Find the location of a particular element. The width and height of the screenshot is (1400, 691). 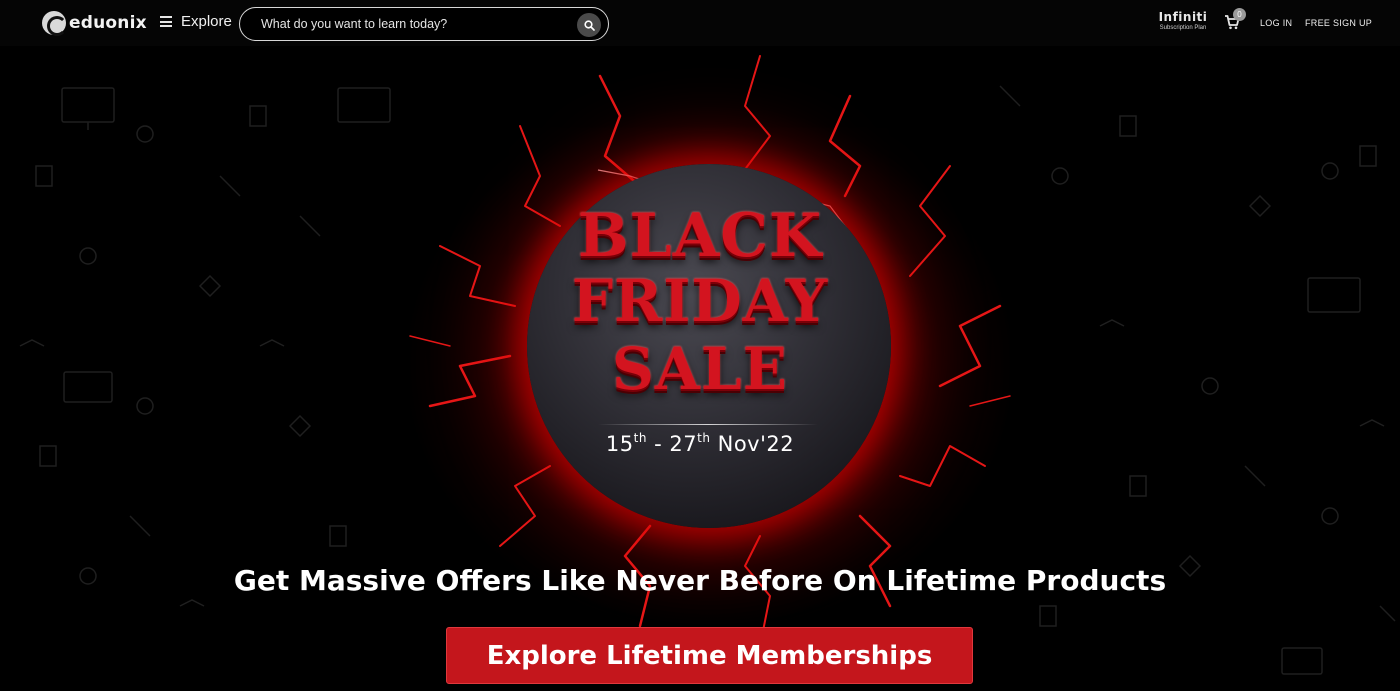

login-link: LOG IN is located at coordinates (1276, 23).